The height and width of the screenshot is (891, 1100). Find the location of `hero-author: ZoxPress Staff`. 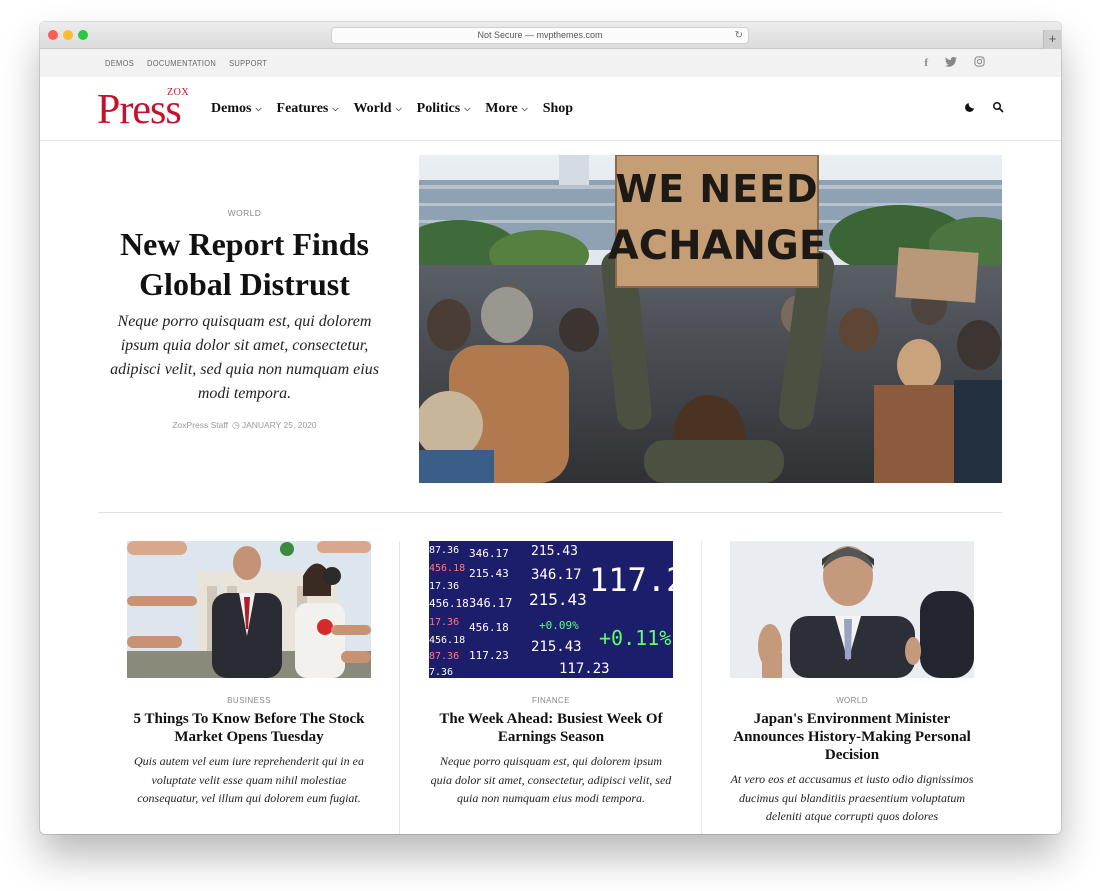

hero-author: ZoxPress Staff is located at coordinates (200, 425).